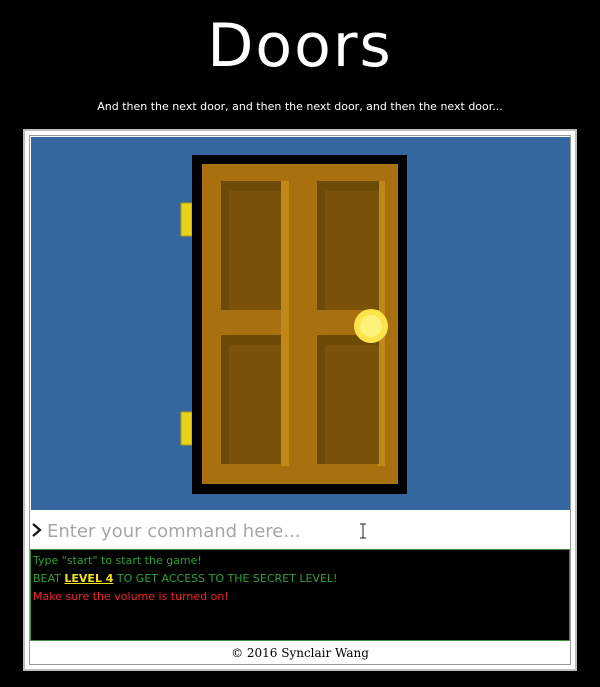  Describe the element at coordinates (117, 560) in the screenshot. I see `console-line: Type "start" to start the game!` at that location.